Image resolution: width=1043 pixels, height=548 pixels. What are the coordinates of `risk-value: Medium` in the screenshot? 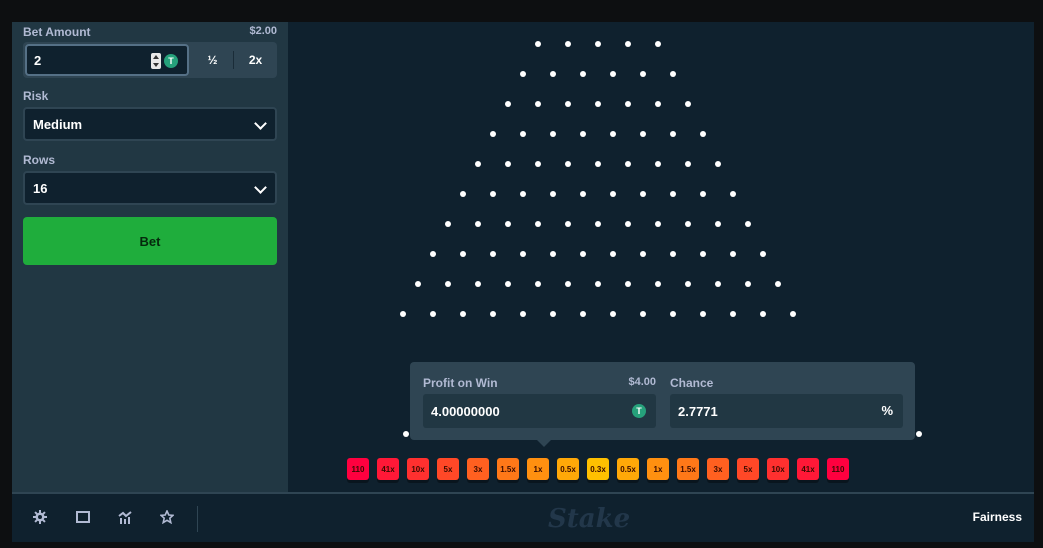 It's located at (58, 124).